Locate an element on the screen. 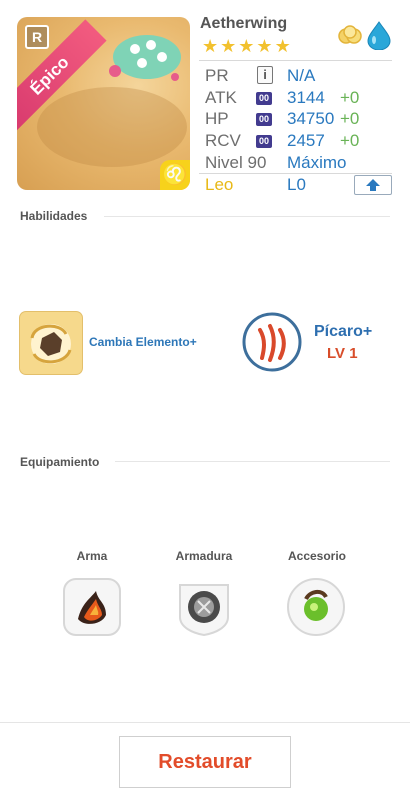 This screenshot has height=800, width=410. stat-value-hp: 34750 is located at coordinates (311, 118).